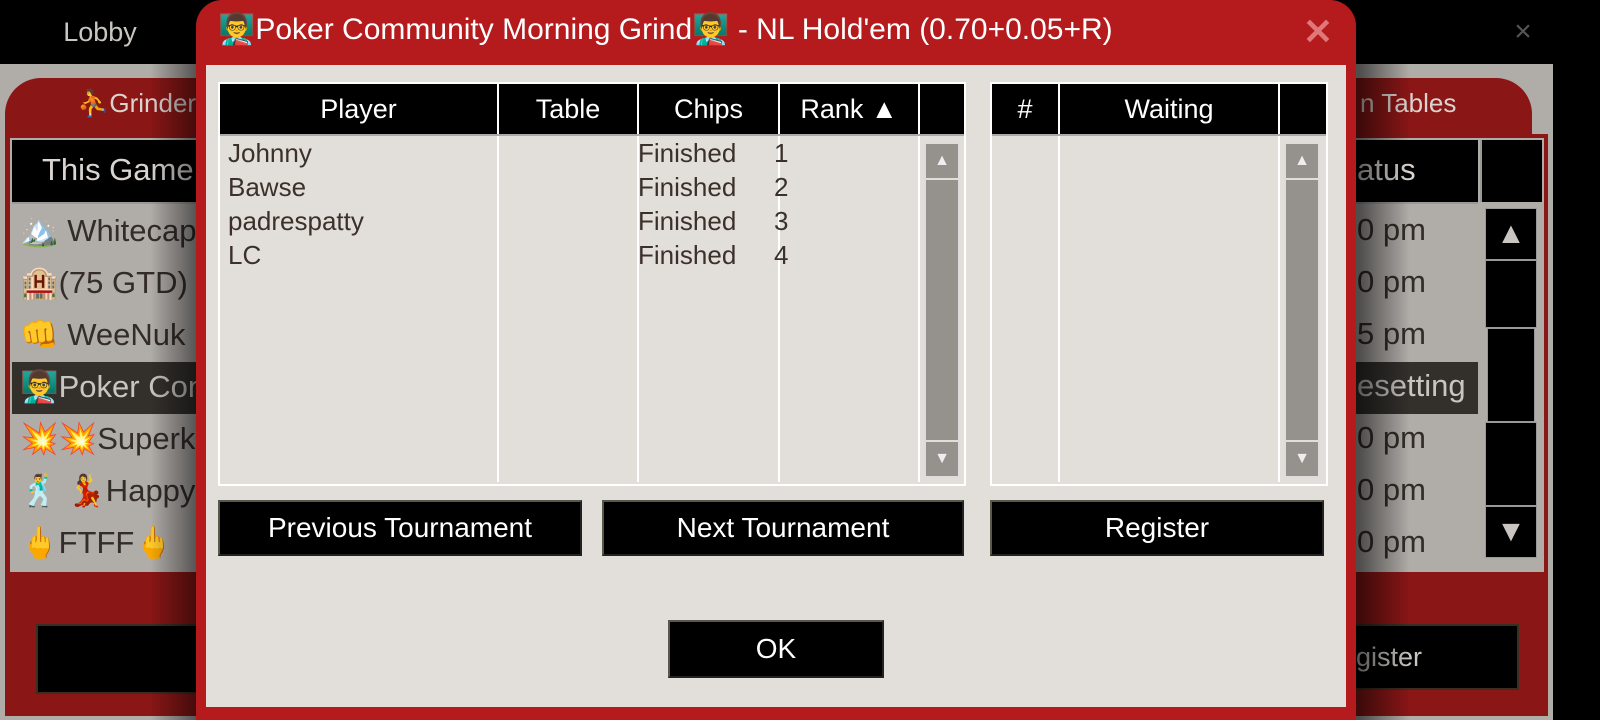 The height and width of the screenshot is (720, 1600). Describe the element at coordinates (270, 153) in the screenshot. I see `cell-player: Johnny` at that location.